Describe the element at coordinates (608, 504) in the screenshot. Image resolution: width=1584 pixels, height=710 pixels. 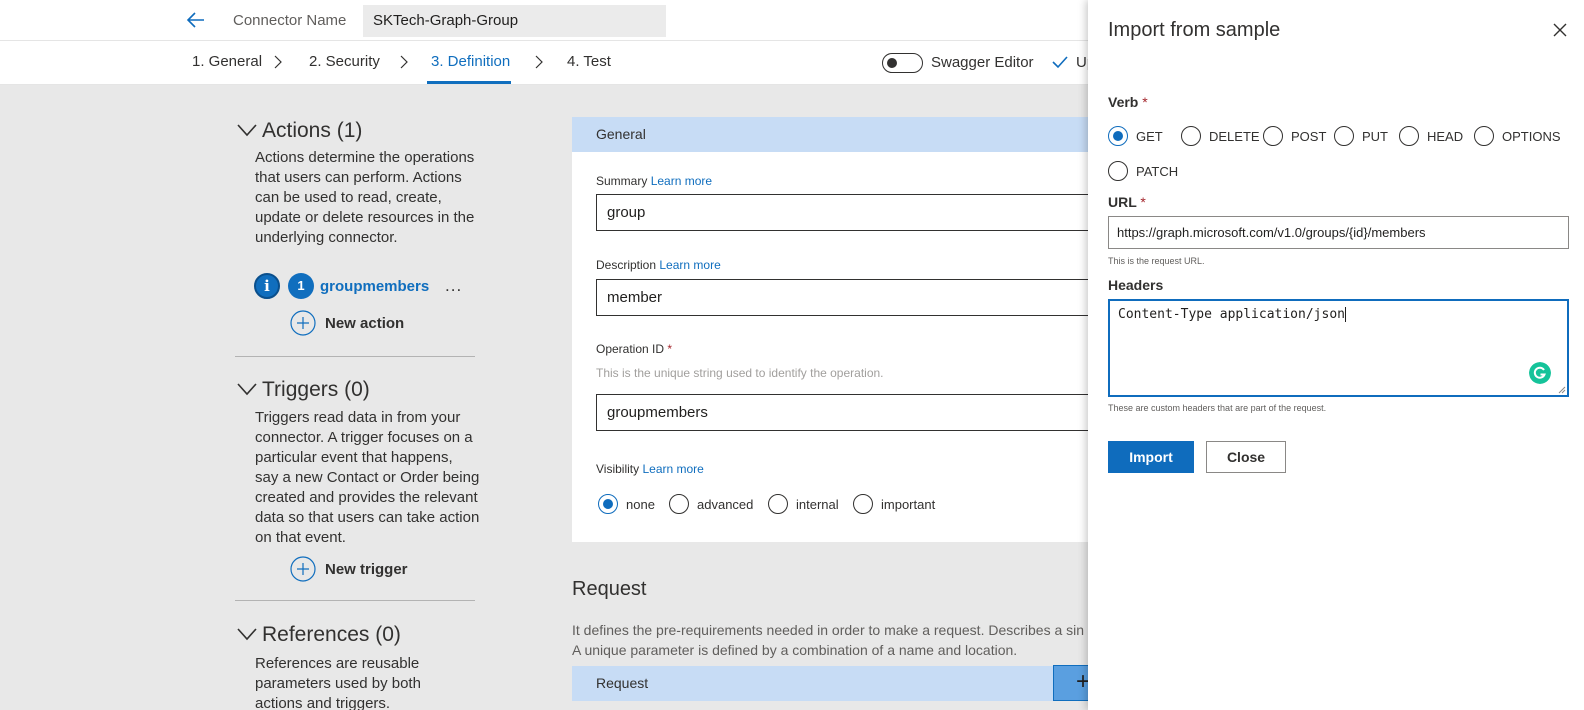
I see `visibility-none-radio` at that location.